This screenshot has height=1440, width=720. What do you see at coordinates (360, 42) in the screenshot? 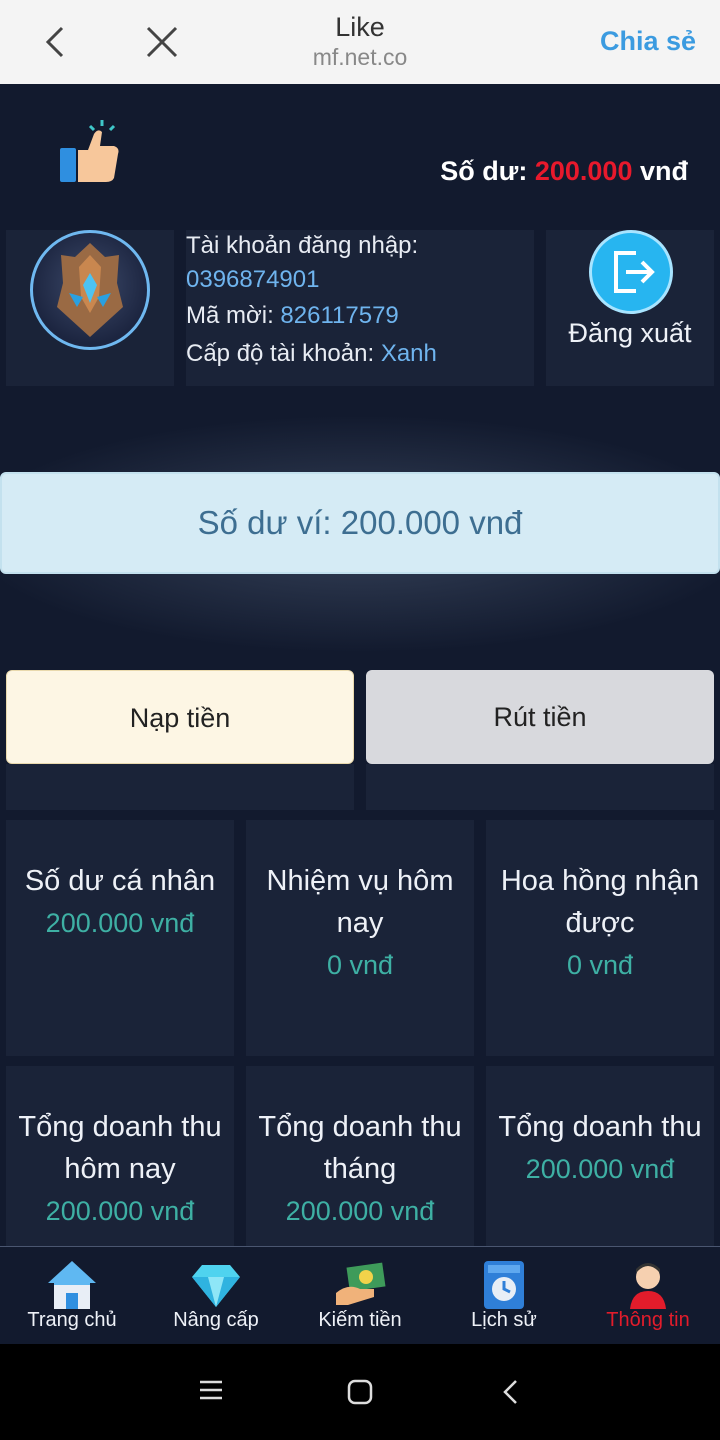
I see `browser-top-bar: Like mf.net.co Chia sẻ` at bounding box center [360, 42].